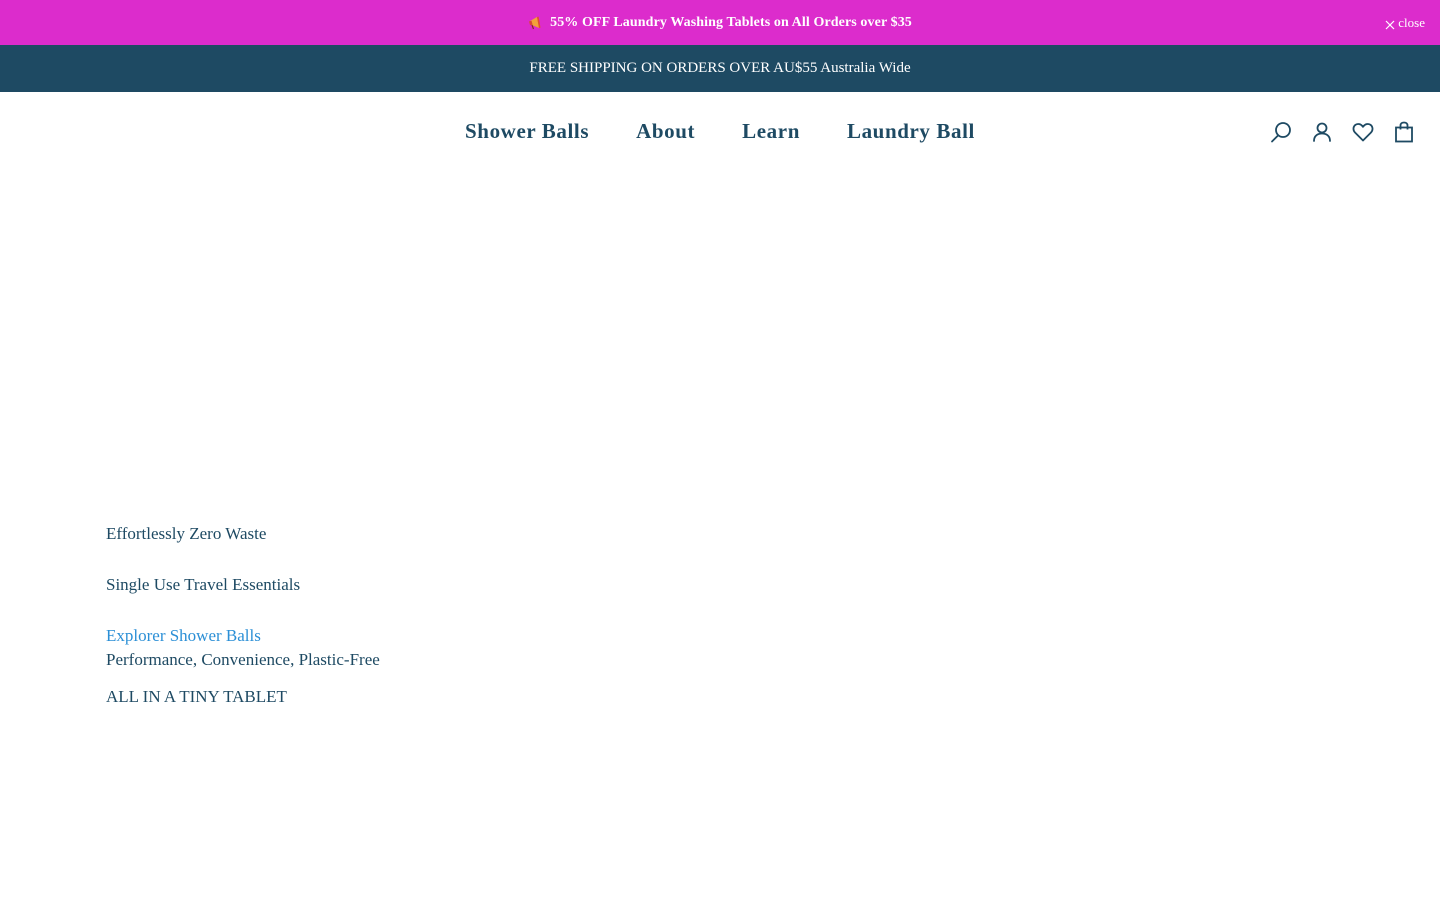 Image resolution: width=1440 pixels, height=900 pixels. Describe the element at coordinates (196, 696) in the screenshot. I see `hero-headline: ALL IN A TINY TABLET` at that location.